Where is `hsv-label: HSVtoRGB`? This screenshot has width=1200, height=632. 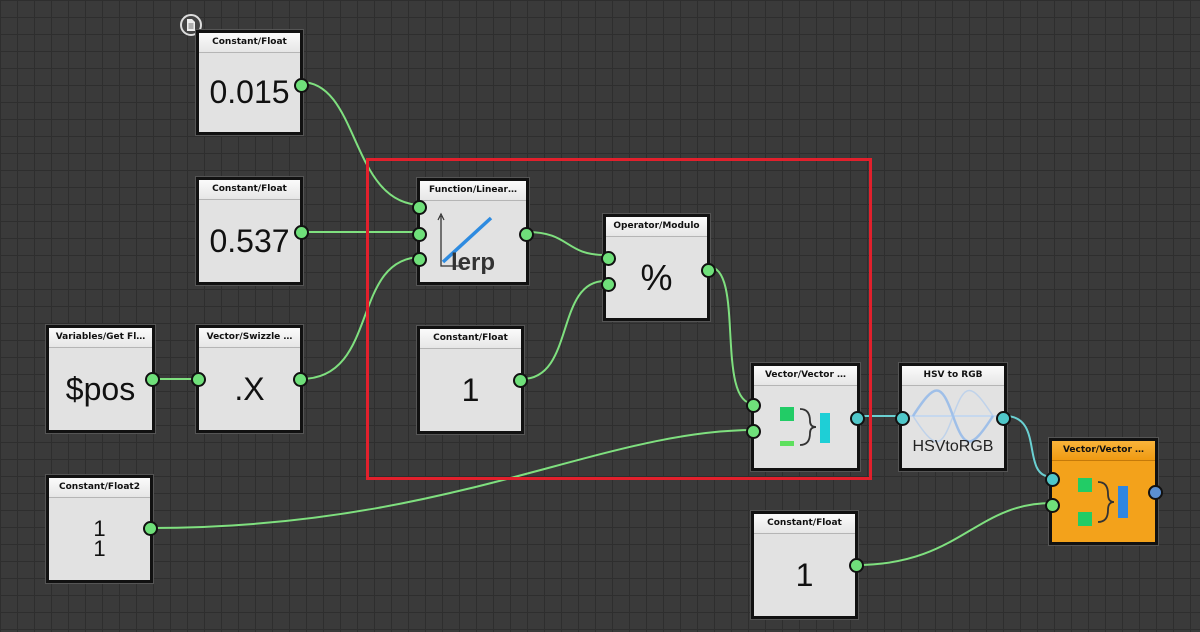 hsv-label: HSVtoRGB is located at coordinates (953, 446).